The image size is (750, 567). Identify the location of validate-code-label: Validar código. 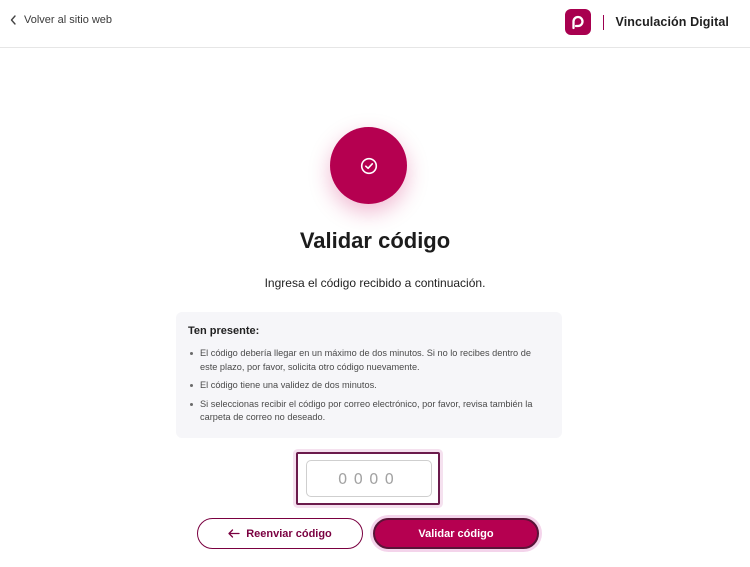
(456, 533).